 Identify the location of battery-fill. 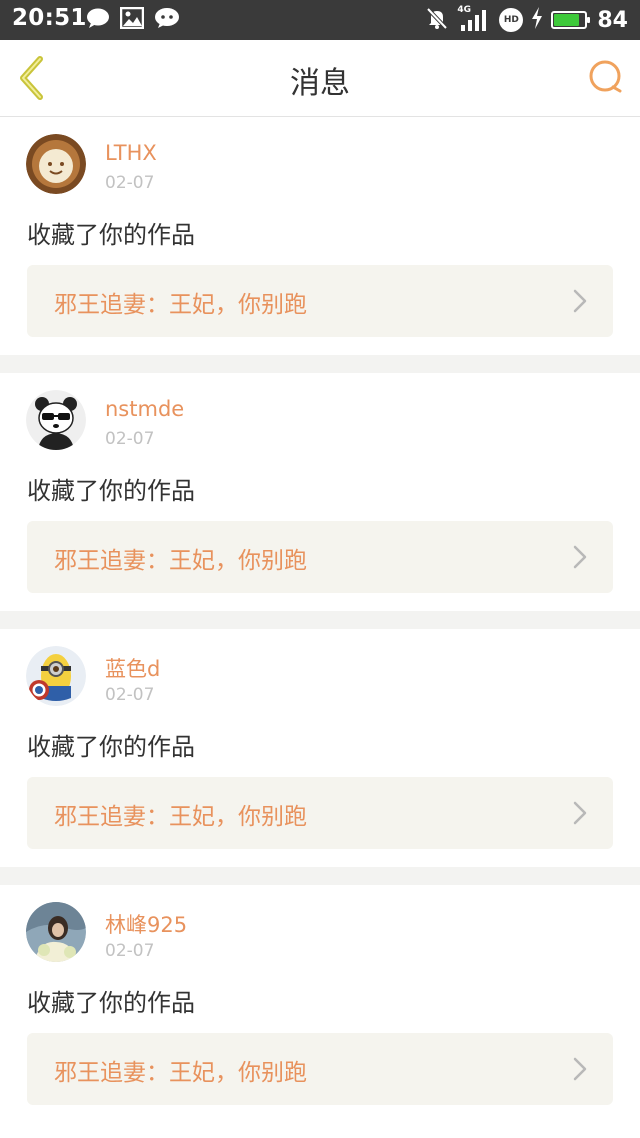
(567, 20).